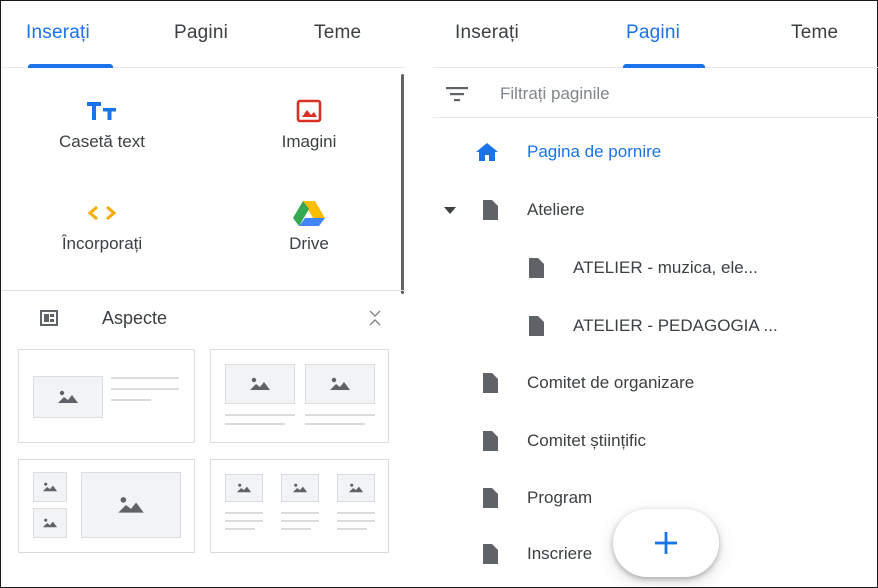 The image size is (878, 588). Describe the element at coordinates (203, 290) in the screenshot. I see `section-divider` at that location.